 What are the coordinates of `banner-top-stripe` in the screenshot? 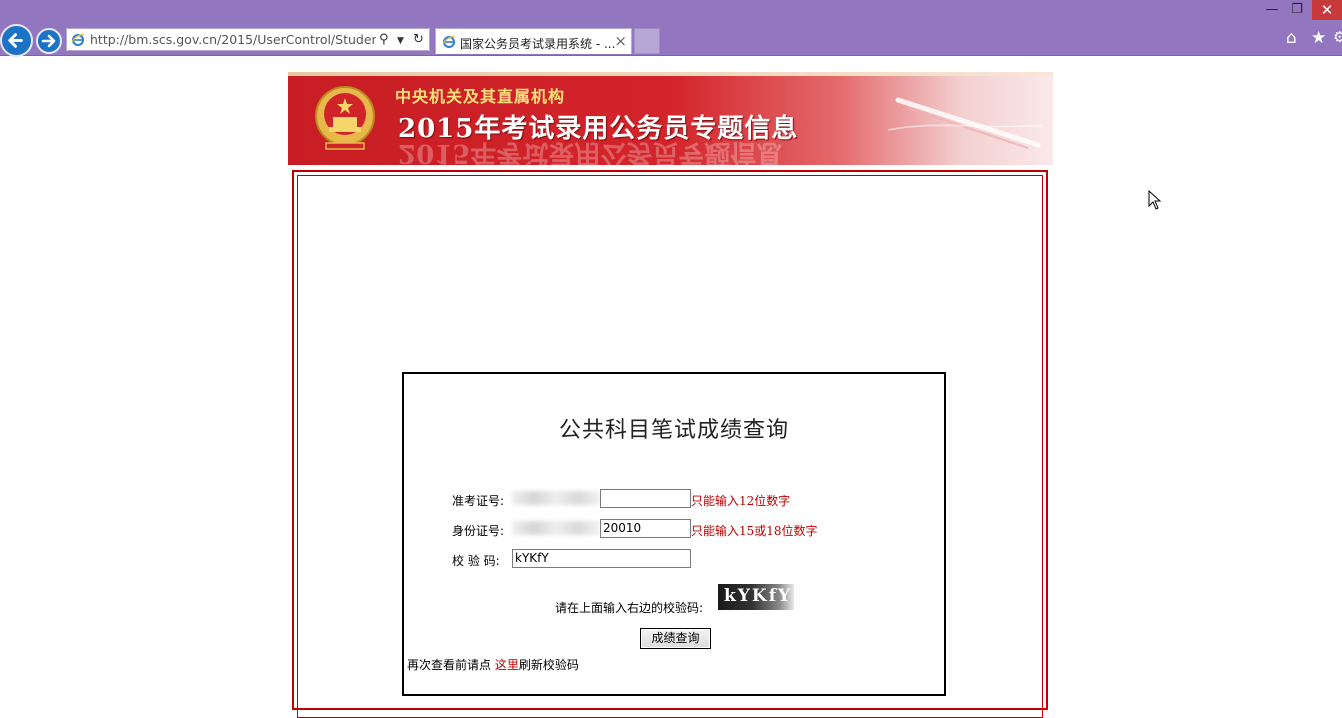 It's located at (670, 74).